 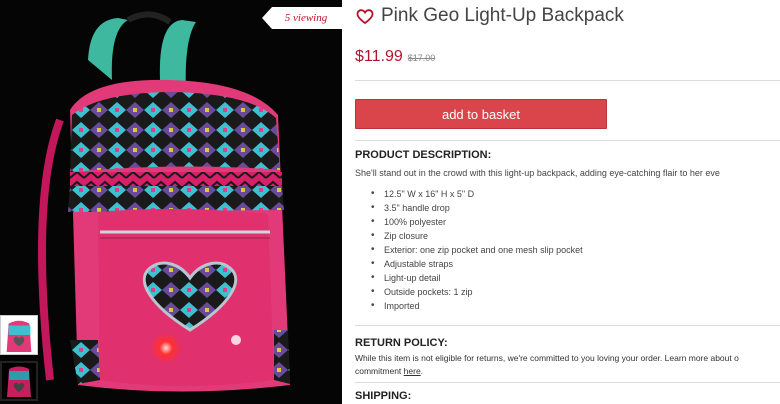 What do you see at coordinates (412, 371) in the screenshot?
I see `return-policy-link: here` at bounding box center [412, 371].